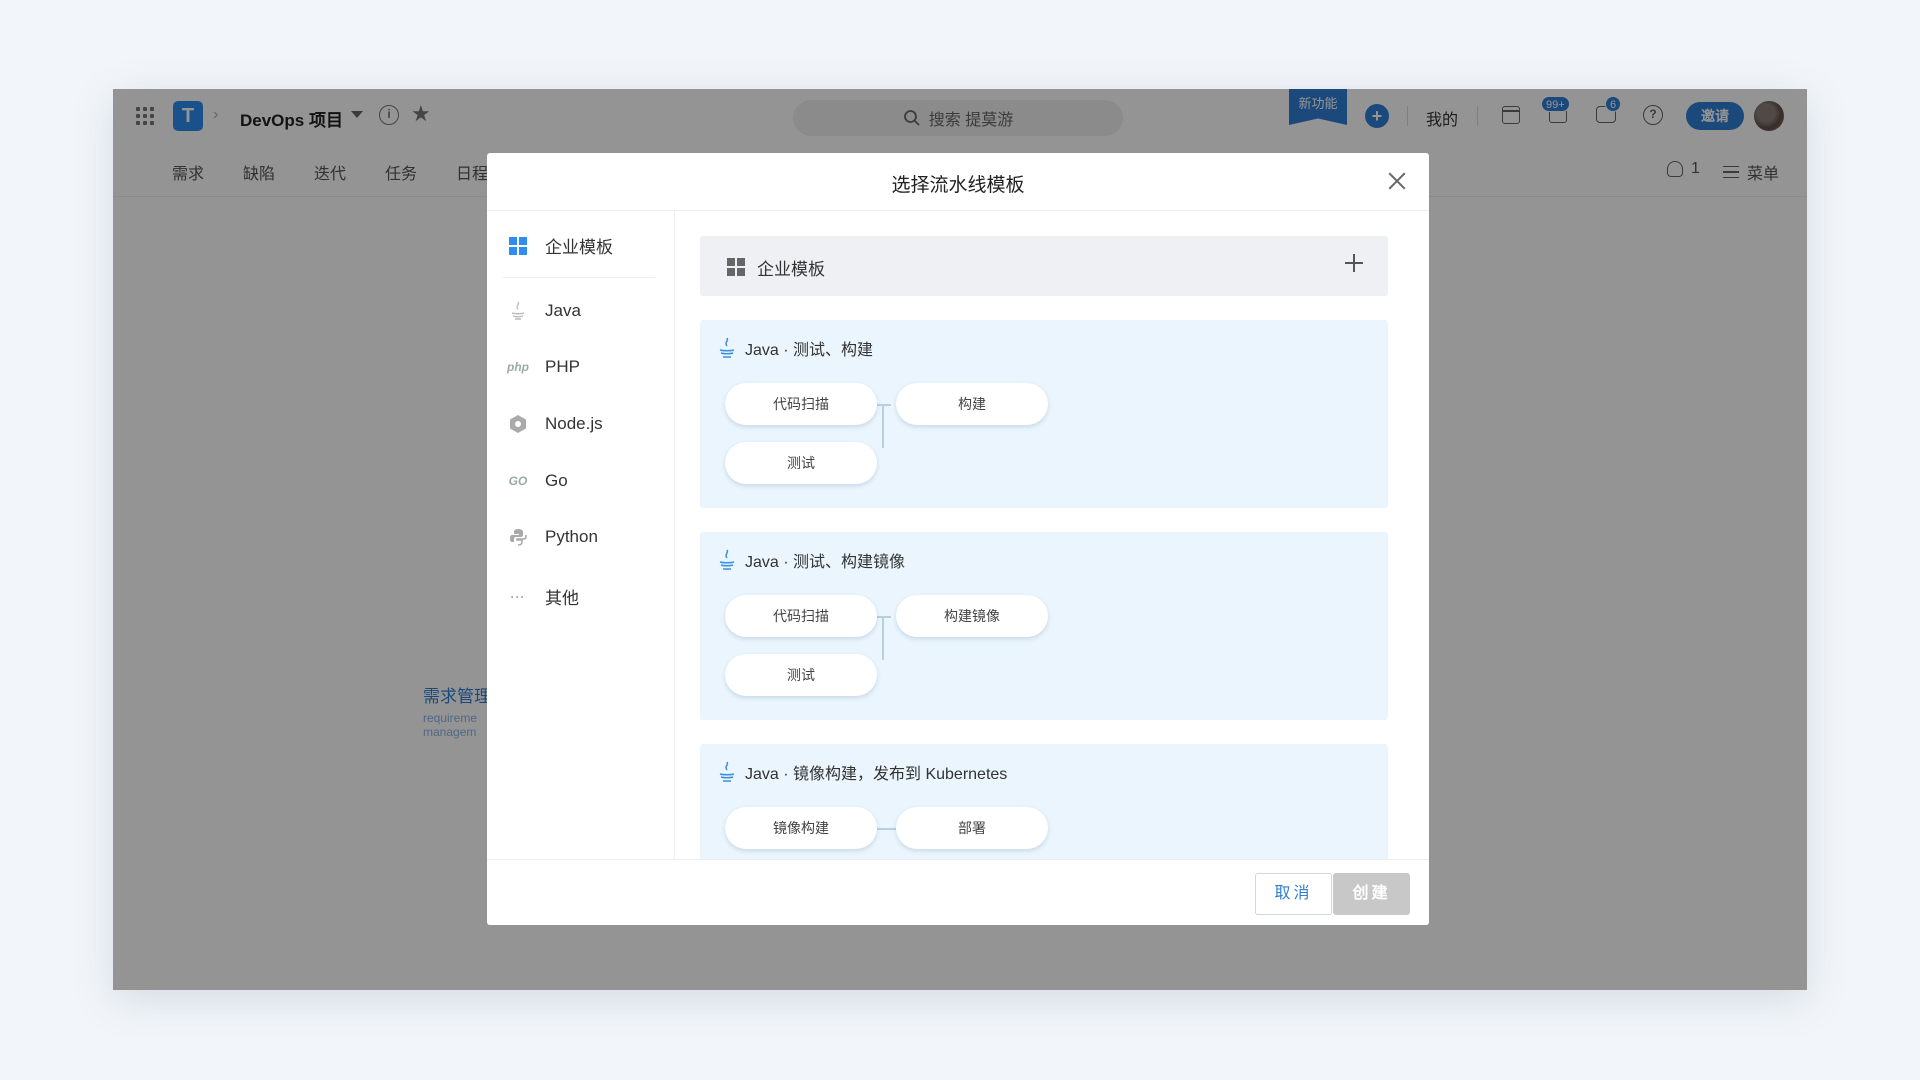  I want to click on dialog-header: 选择流水线模板, so click(958, 182).